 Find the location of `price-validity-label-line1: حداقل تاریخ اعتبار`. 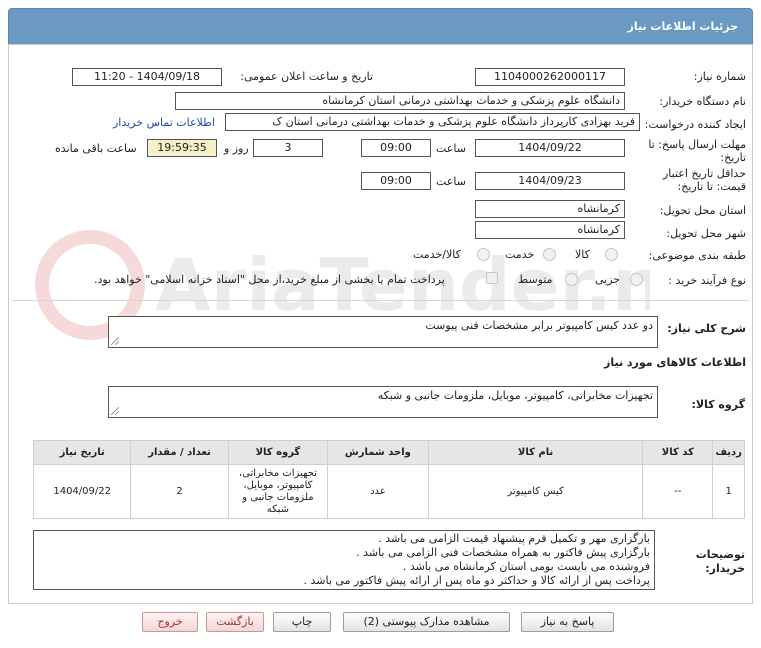

price-validity-label-line1: حداقل تاریخ اعتبار is located at coordinates (704, 173).